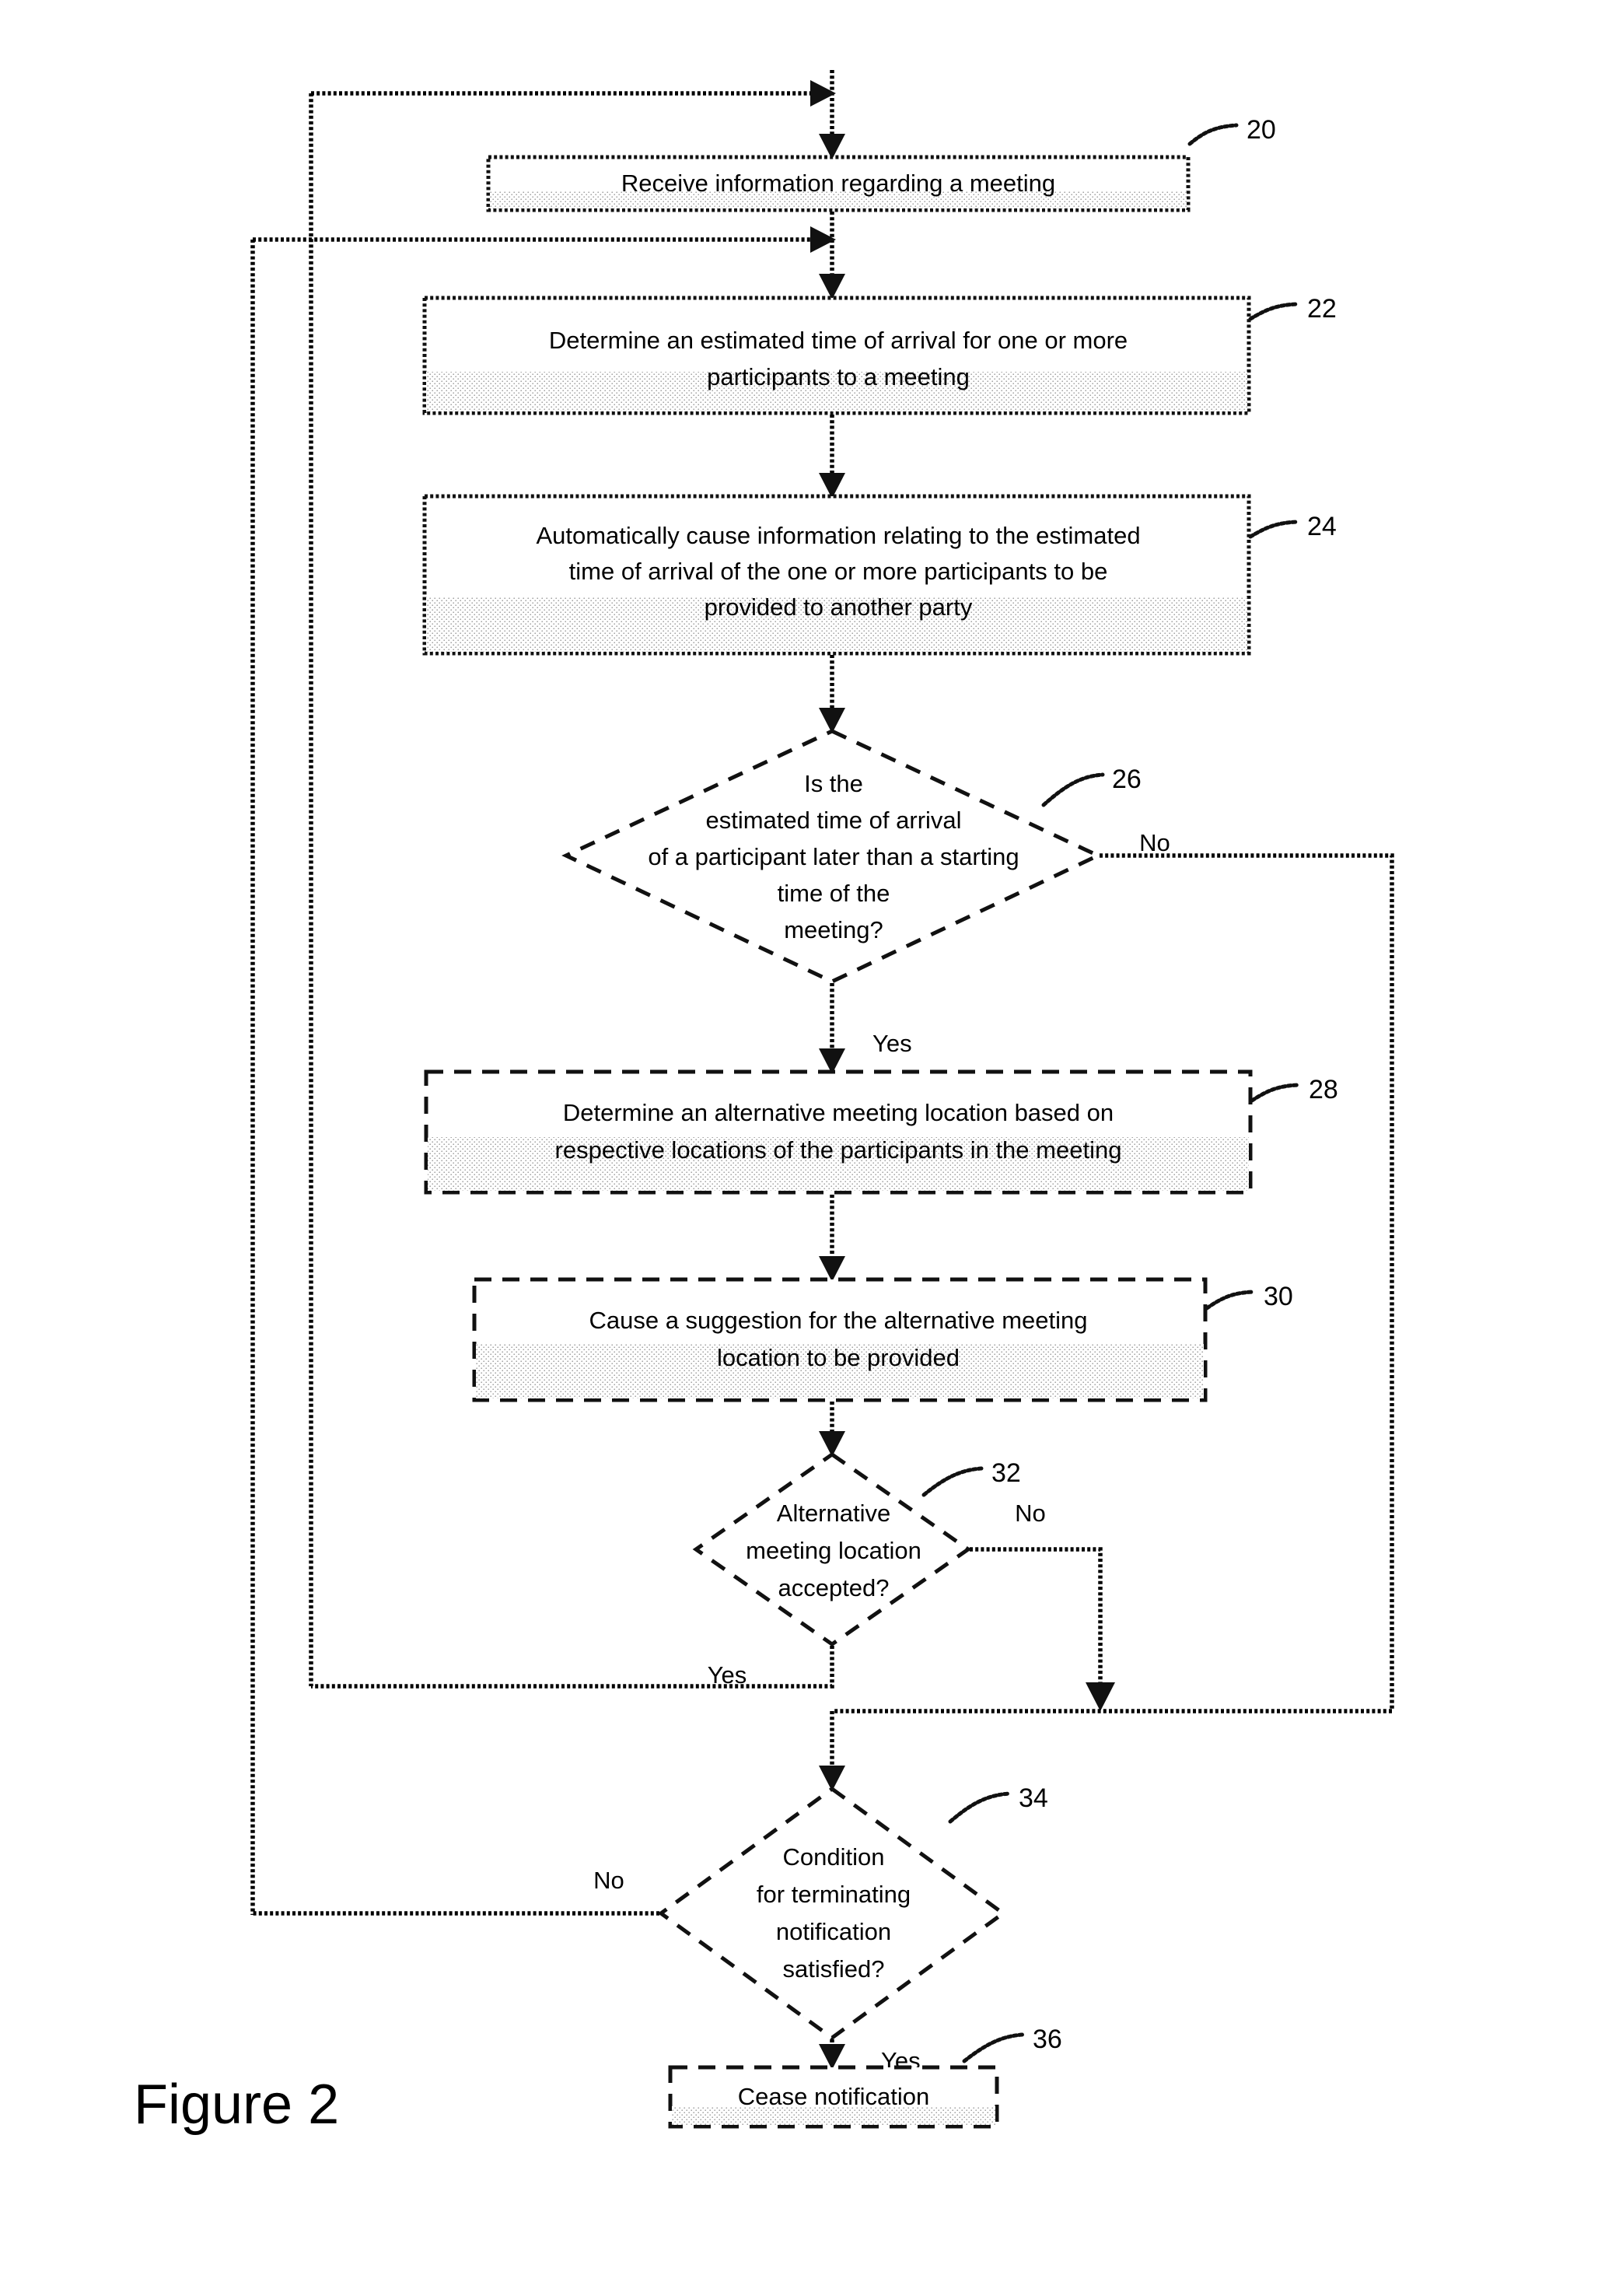  Describe the element at coordinates (838, 184) in the screenshot. I see `node-20-line-0: Receive information regarding a meeting` at that location.